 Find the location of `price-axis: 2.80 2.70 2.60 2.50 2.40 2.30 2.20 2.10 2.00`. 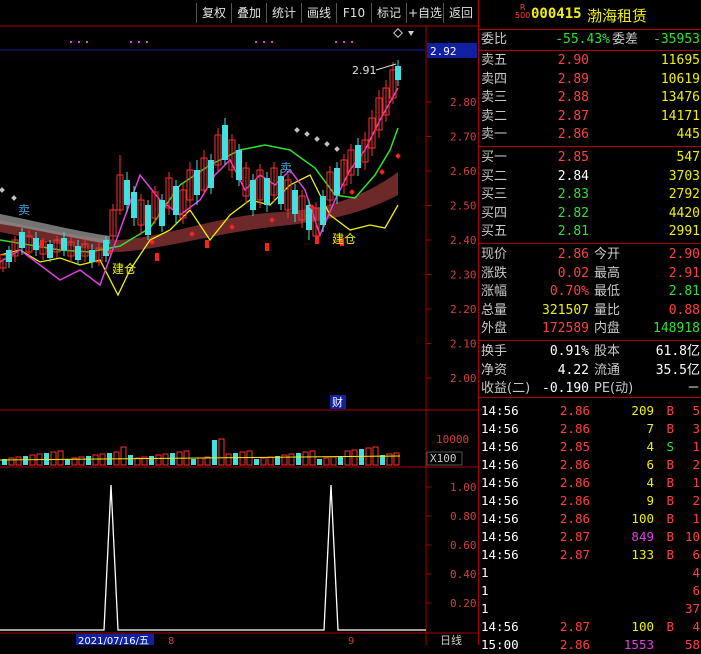

price-axis: 2.80 2.70 2.60 2.50 2.40 2.30 2.20 2.10 2.00 is located at coordinates (451, 240).